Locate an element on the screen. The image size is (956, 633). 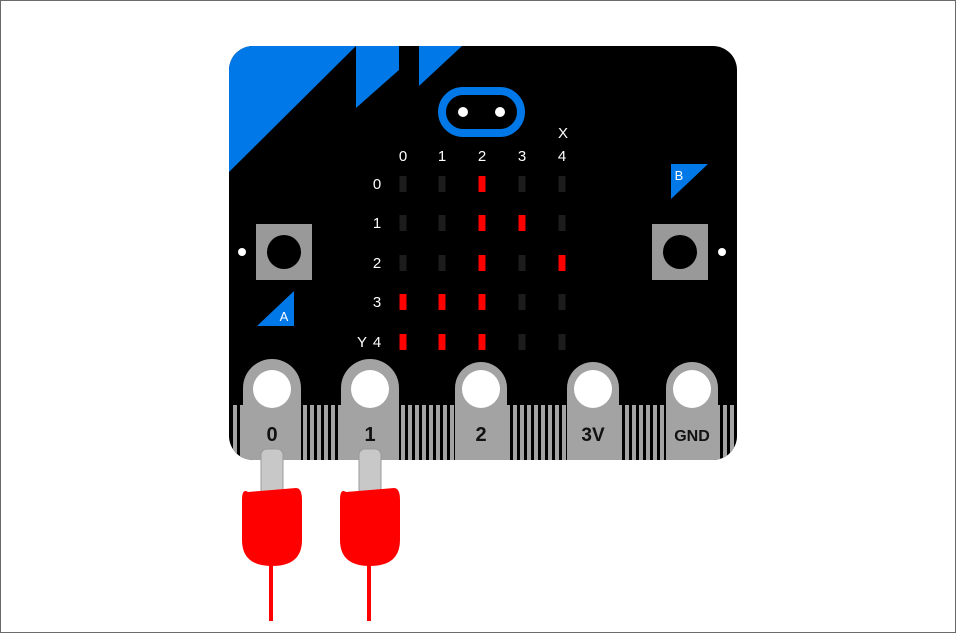
row-label: 1 is located at coordinates (377, 223).